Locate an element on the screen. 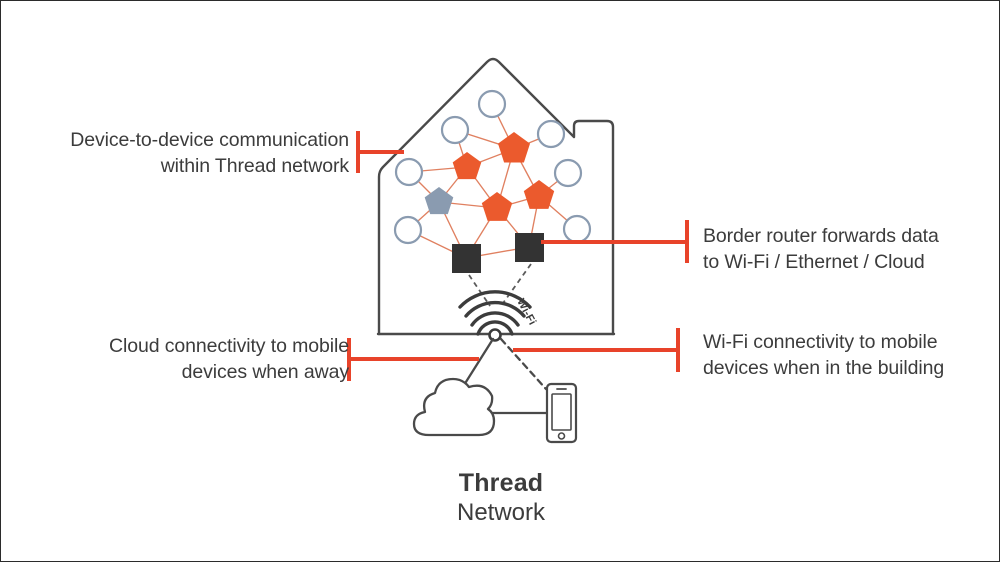  wifi-origin-dot is located at coordinates (495, 335).